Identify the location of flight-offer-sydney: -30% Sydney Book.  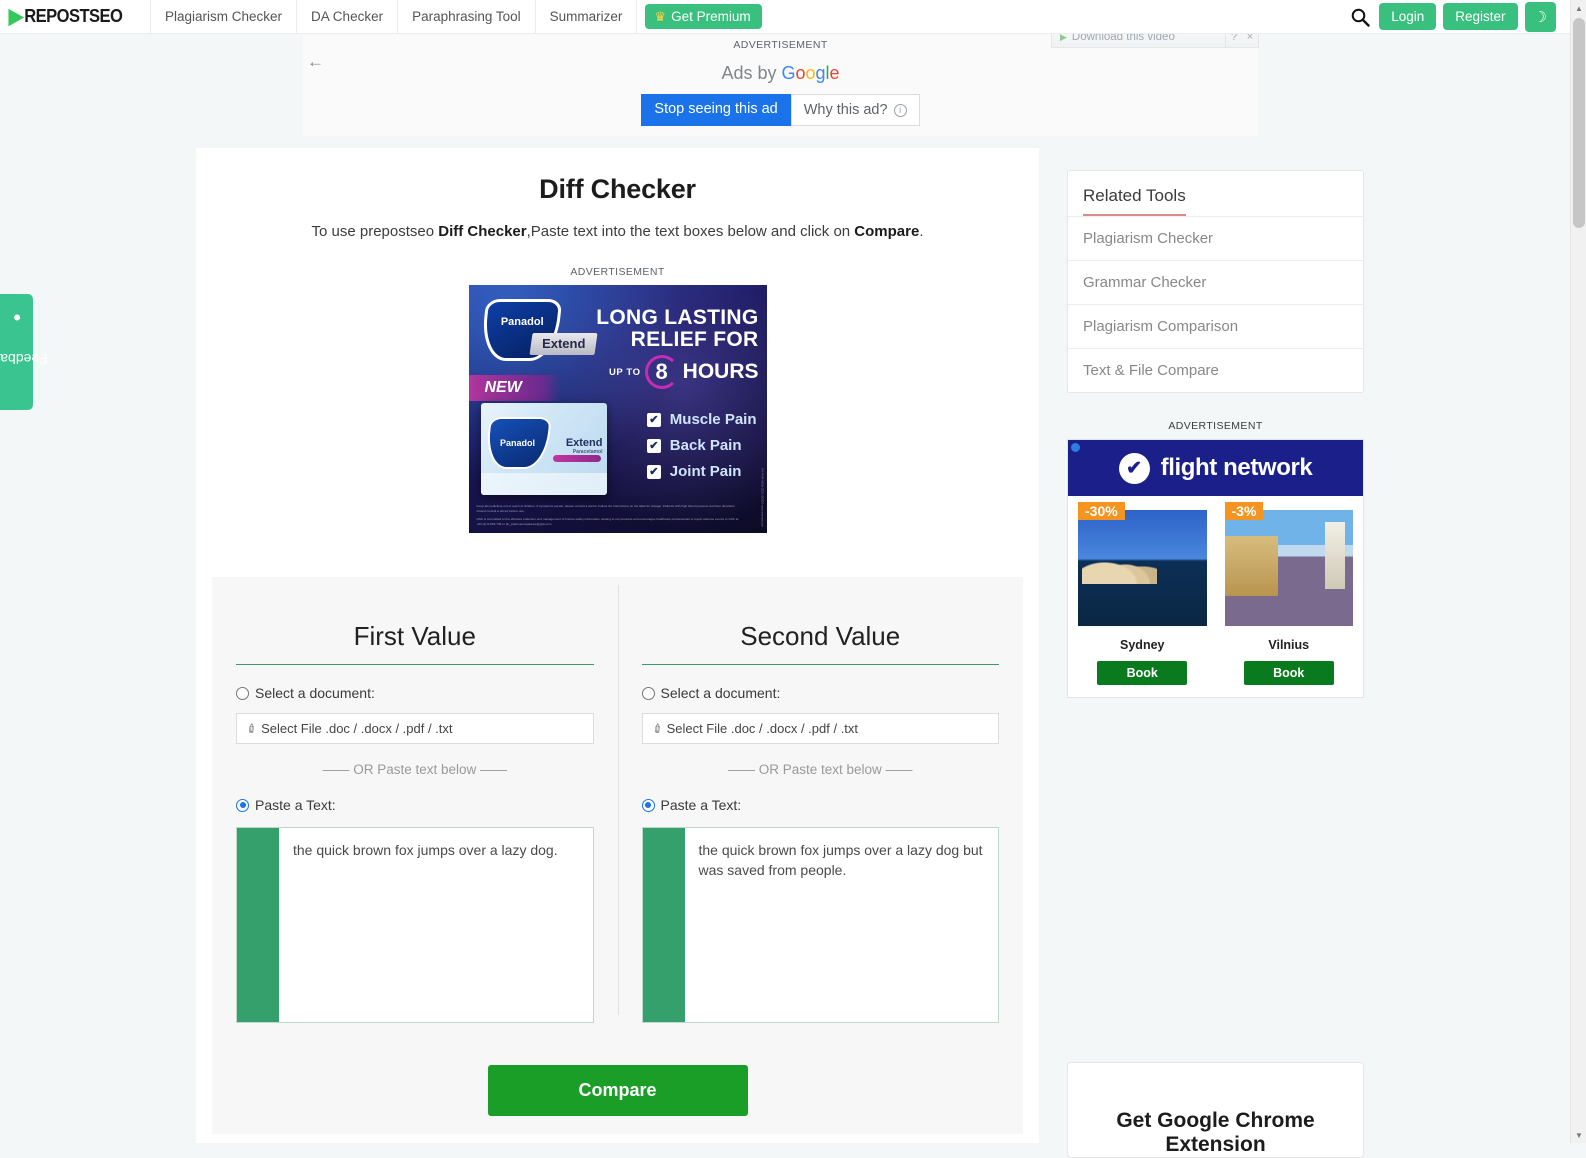
(1142, 593).